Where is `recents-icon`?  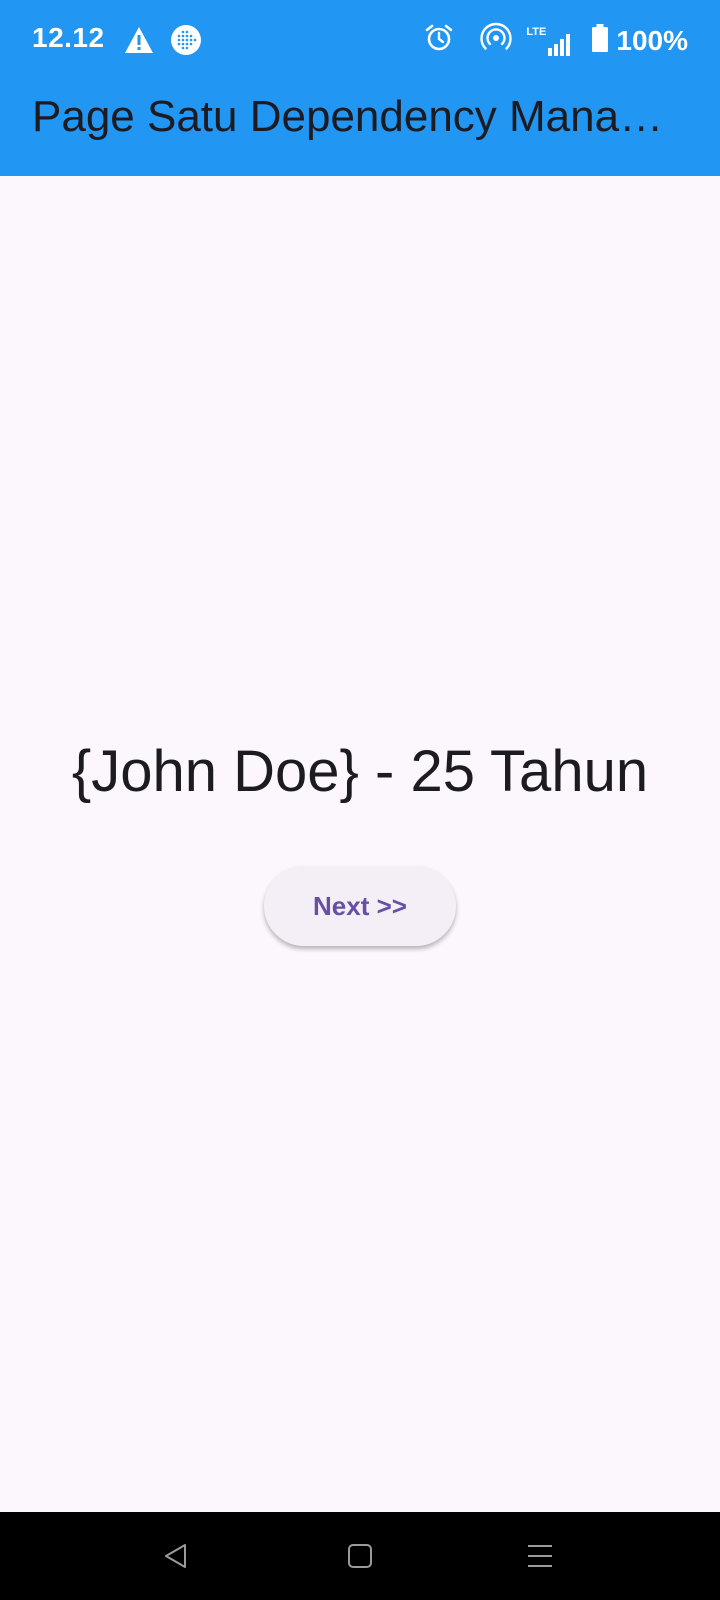 recents-icon is located at coordinates (540, 1556).